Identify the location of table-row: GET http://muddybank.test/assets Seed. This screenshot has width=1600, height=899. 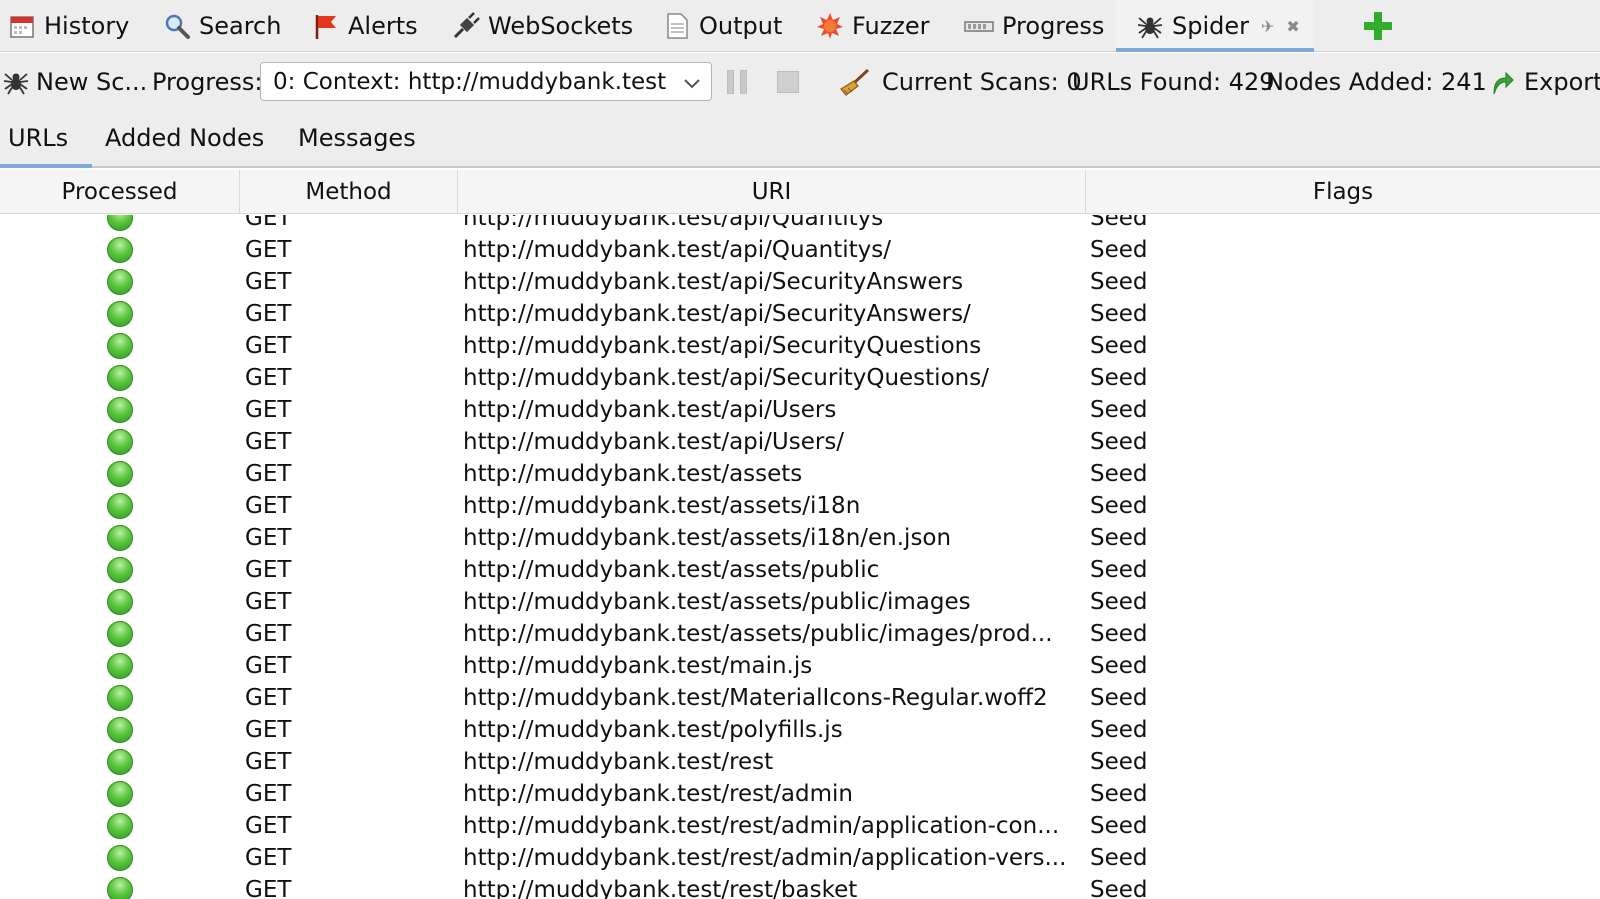
(800, 474).